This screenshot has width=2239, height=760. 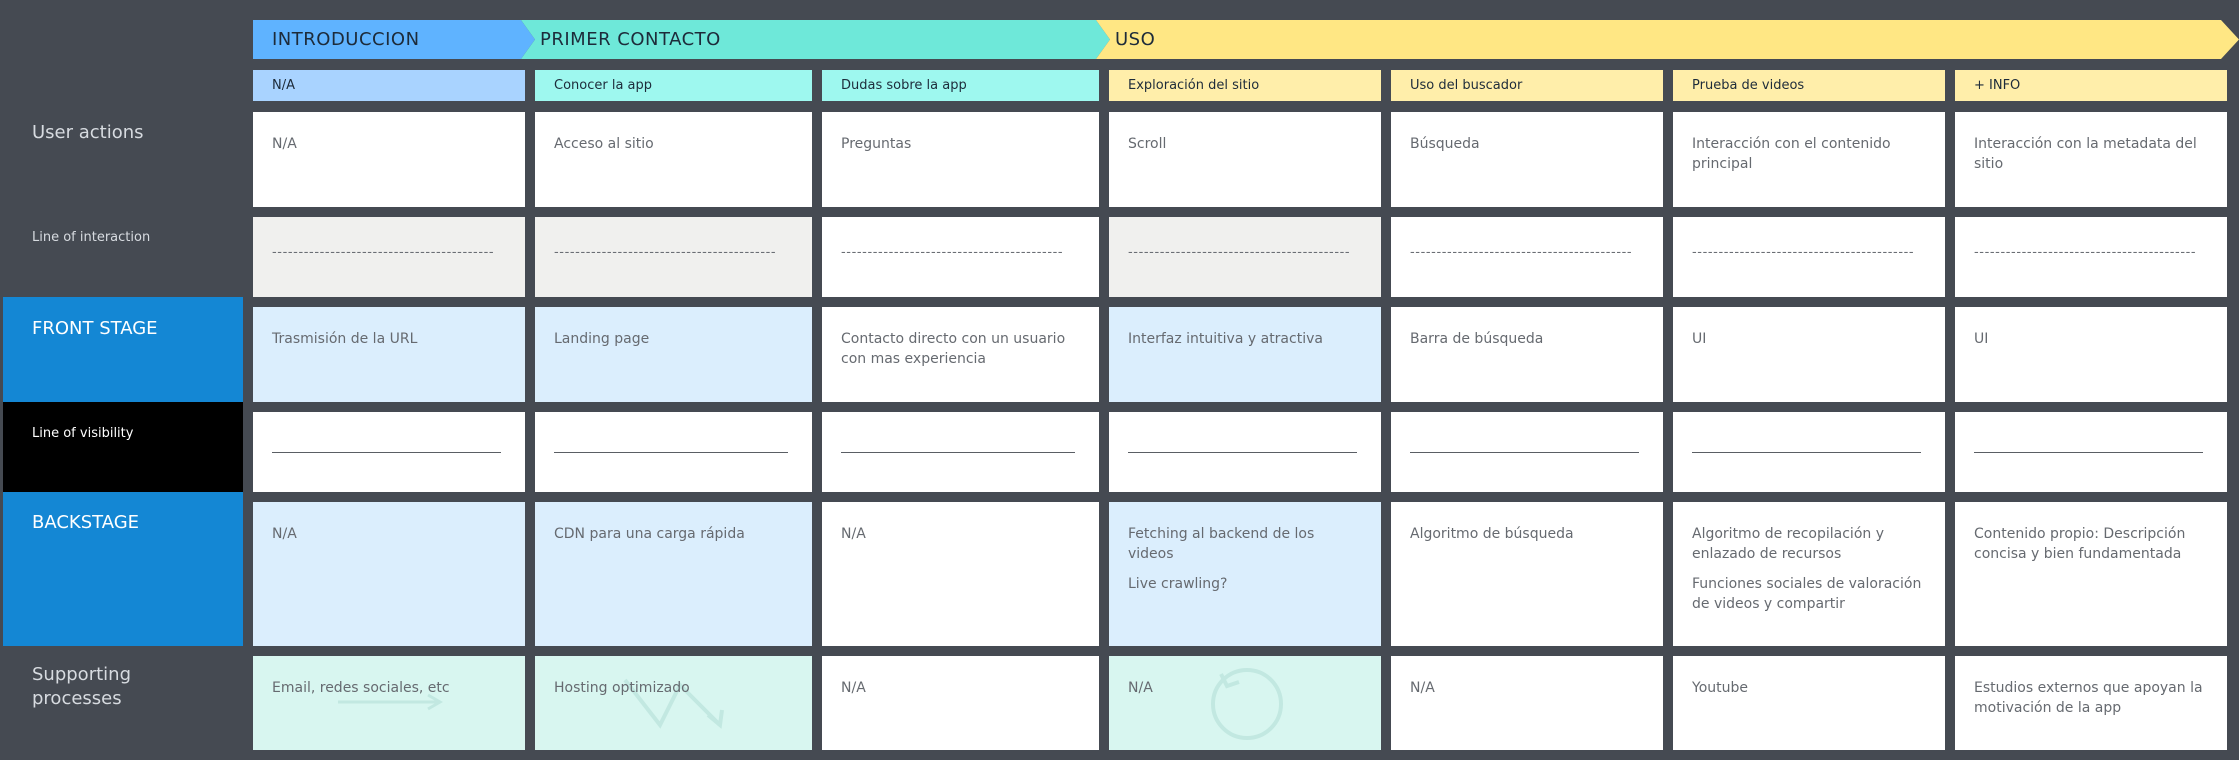 What do you see at coordinates (389, 354) in the screenshot?
I see `front-stage-cell: Trasmisión de la URL` at bounding box center [389, 354].